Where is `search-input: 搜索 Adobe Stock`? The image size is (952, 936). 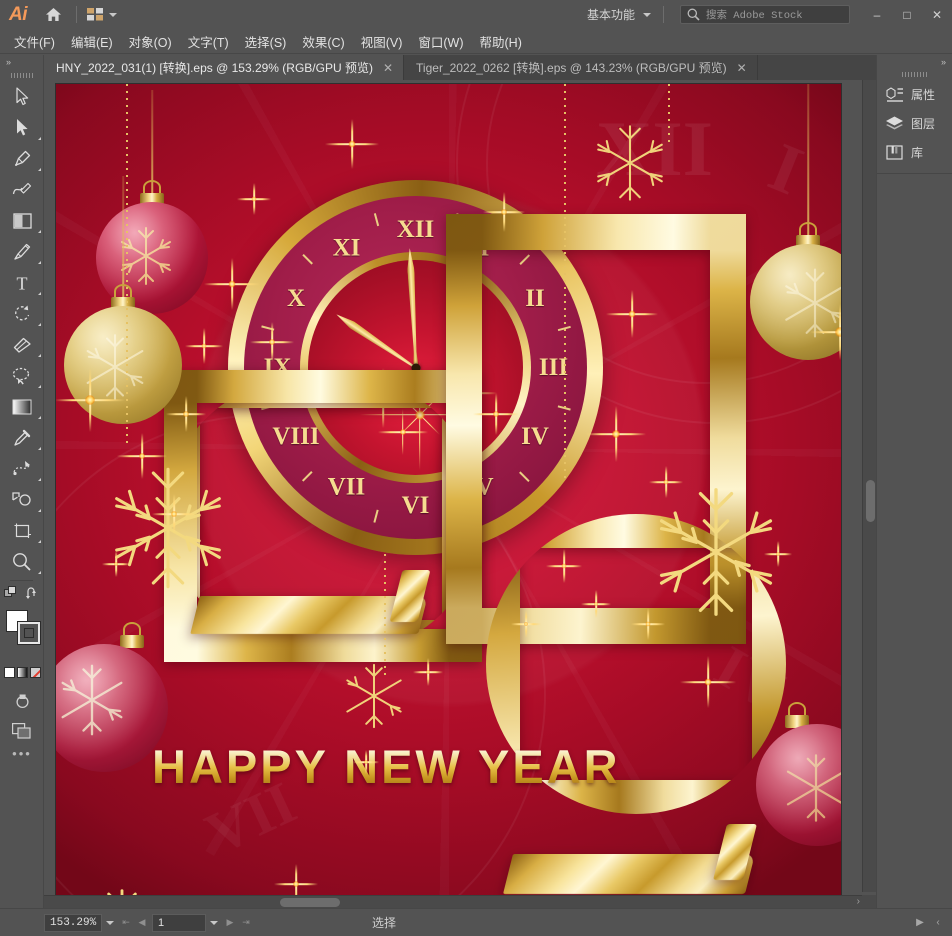 search-input: 搜索 Adobe Stock is located at coordinates (765, 14).